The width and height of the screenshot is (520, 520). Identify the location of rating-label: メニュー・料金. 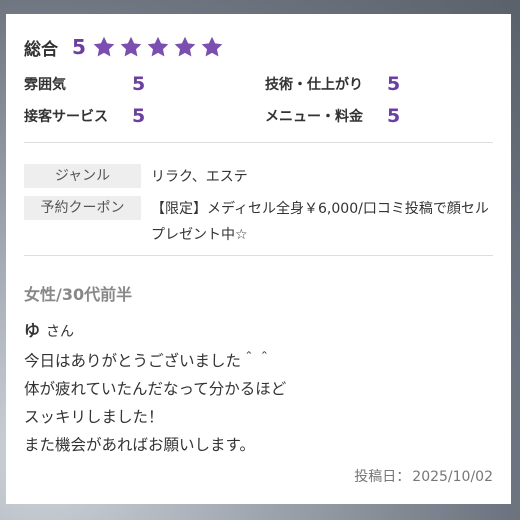
(314, 117).